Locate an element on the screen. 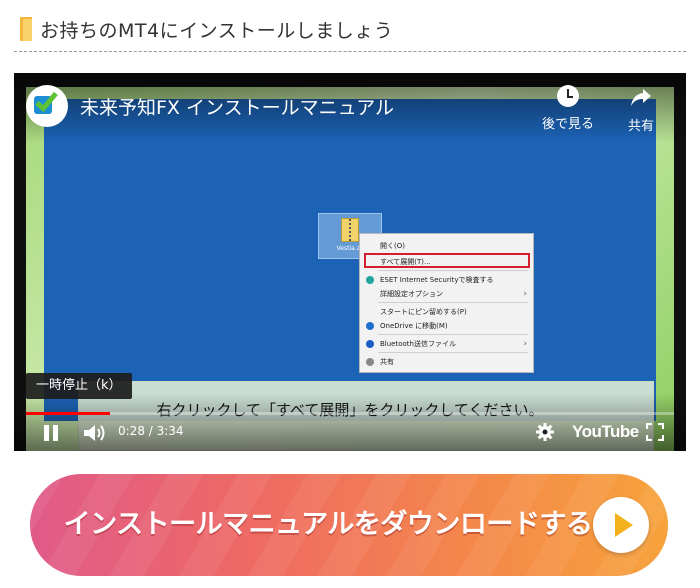 This screenshot has width=700, height=588. eset-icon is located at coordinates (370, 280).